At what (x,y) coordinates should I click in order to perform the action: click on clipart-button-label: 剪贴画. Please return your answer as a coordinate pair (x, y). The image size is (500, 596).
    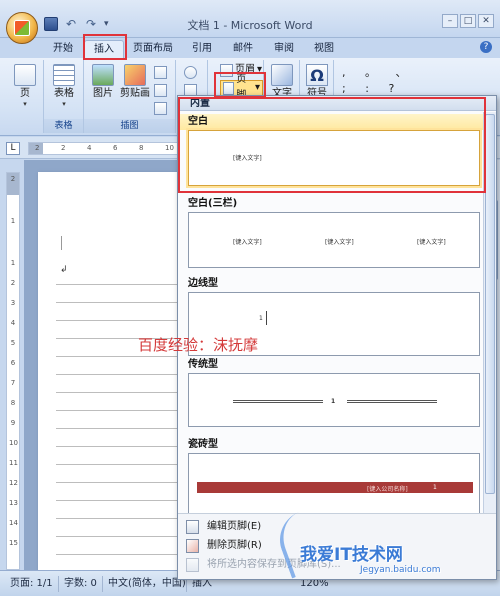
    Looking at the image, I should click on (135, 93).